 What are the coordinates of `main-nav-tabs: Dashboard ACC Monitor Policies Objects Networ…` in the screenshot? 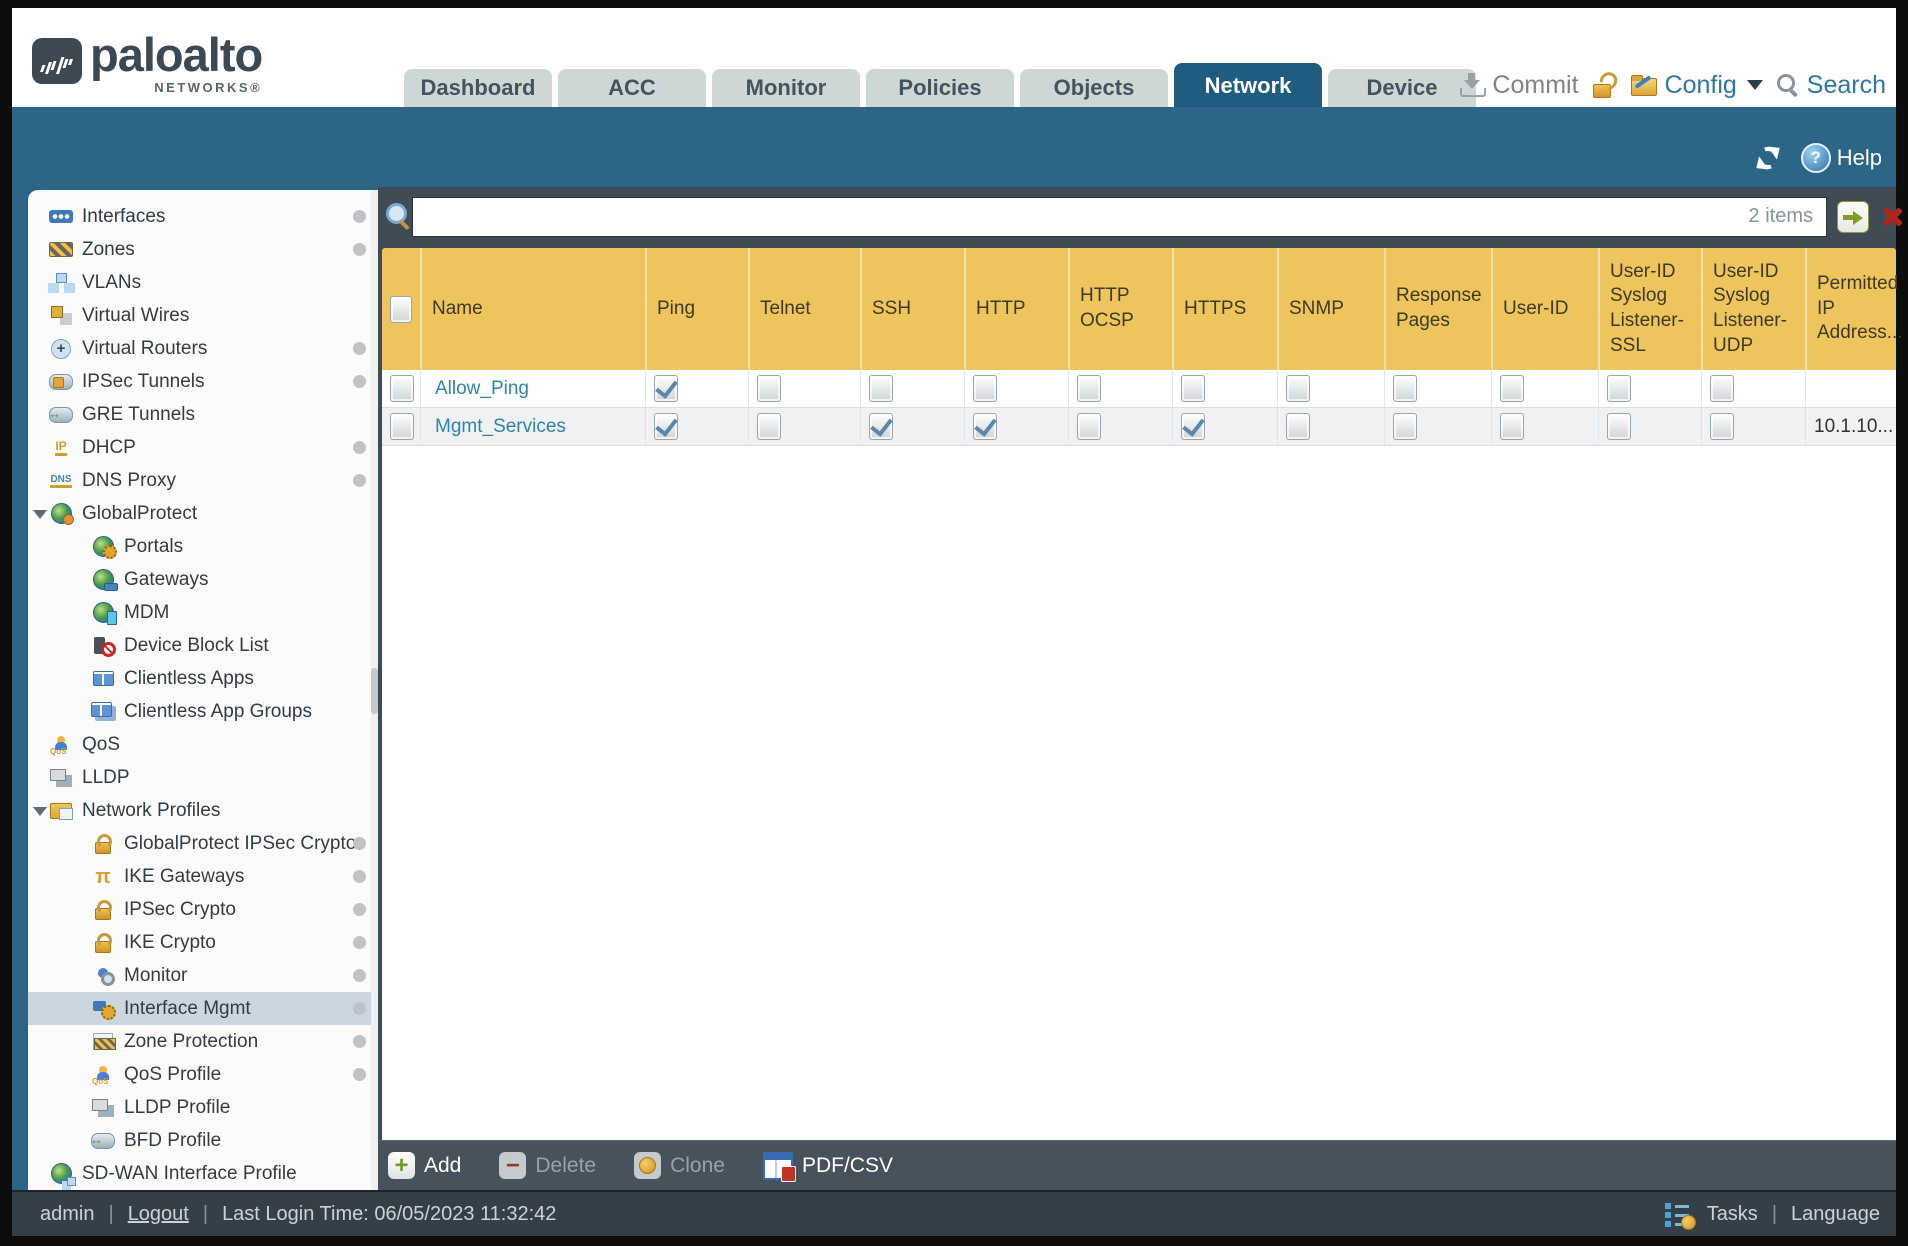 It's located at (940, 85).